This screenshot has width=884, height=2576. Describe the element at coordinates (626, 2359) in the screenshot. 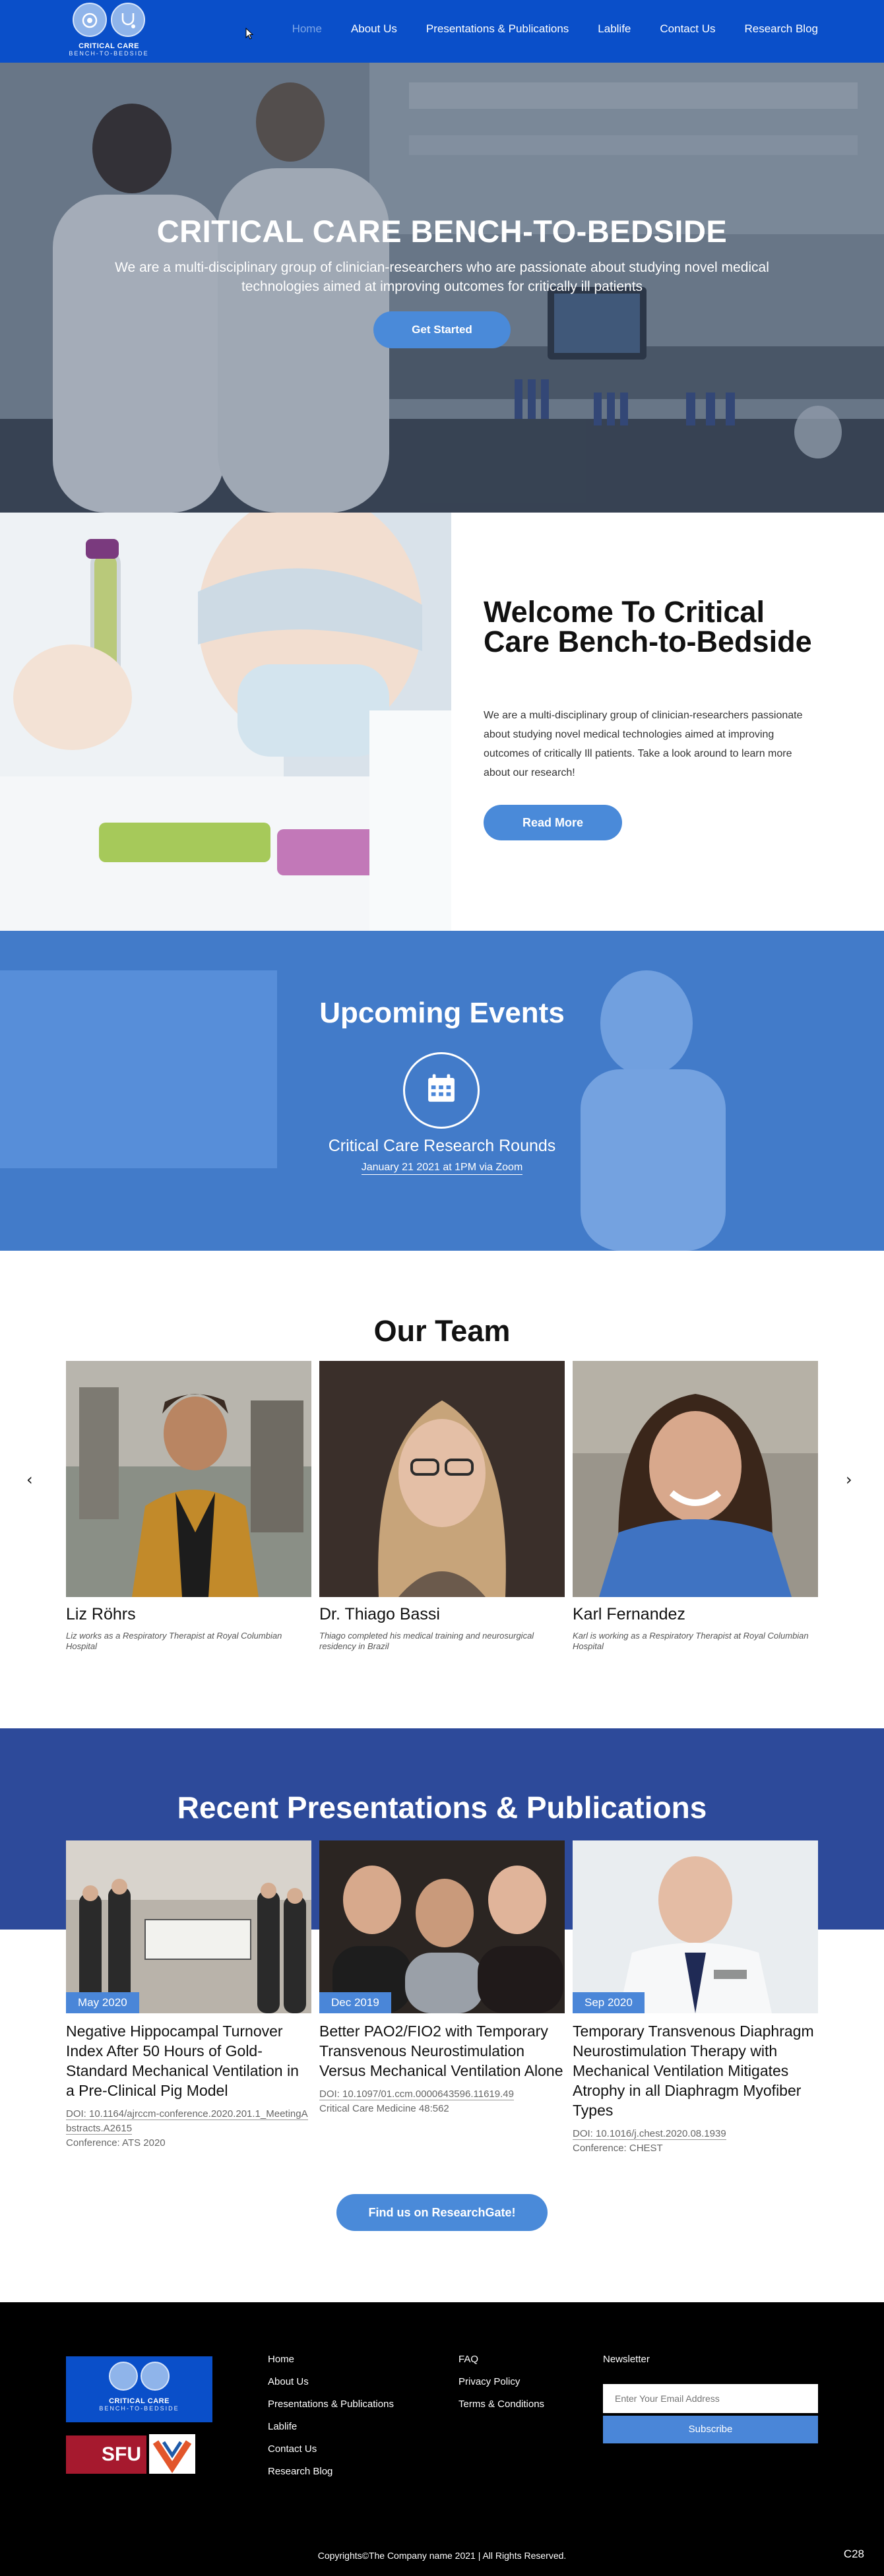

I see `newsletter-label: Newsletter` at that location.